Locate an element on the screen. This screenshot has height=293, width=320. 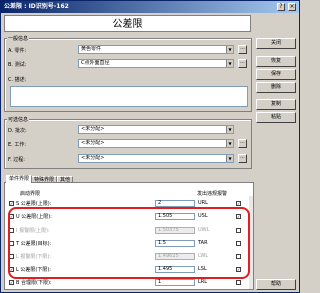
batch-value: <未分配> is located at coordinates (93, 129).